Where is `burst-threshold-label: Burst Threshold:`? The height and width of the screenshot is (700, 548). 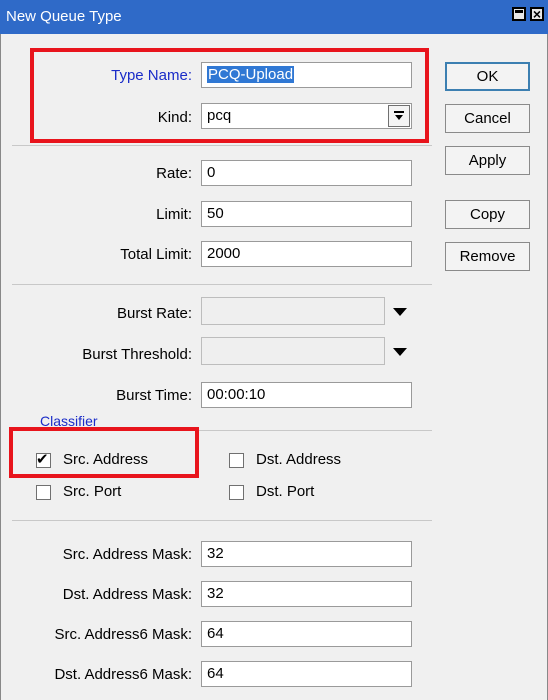
burst-threshold-label: Burst Threshold: is located at coordinates (137, 354).